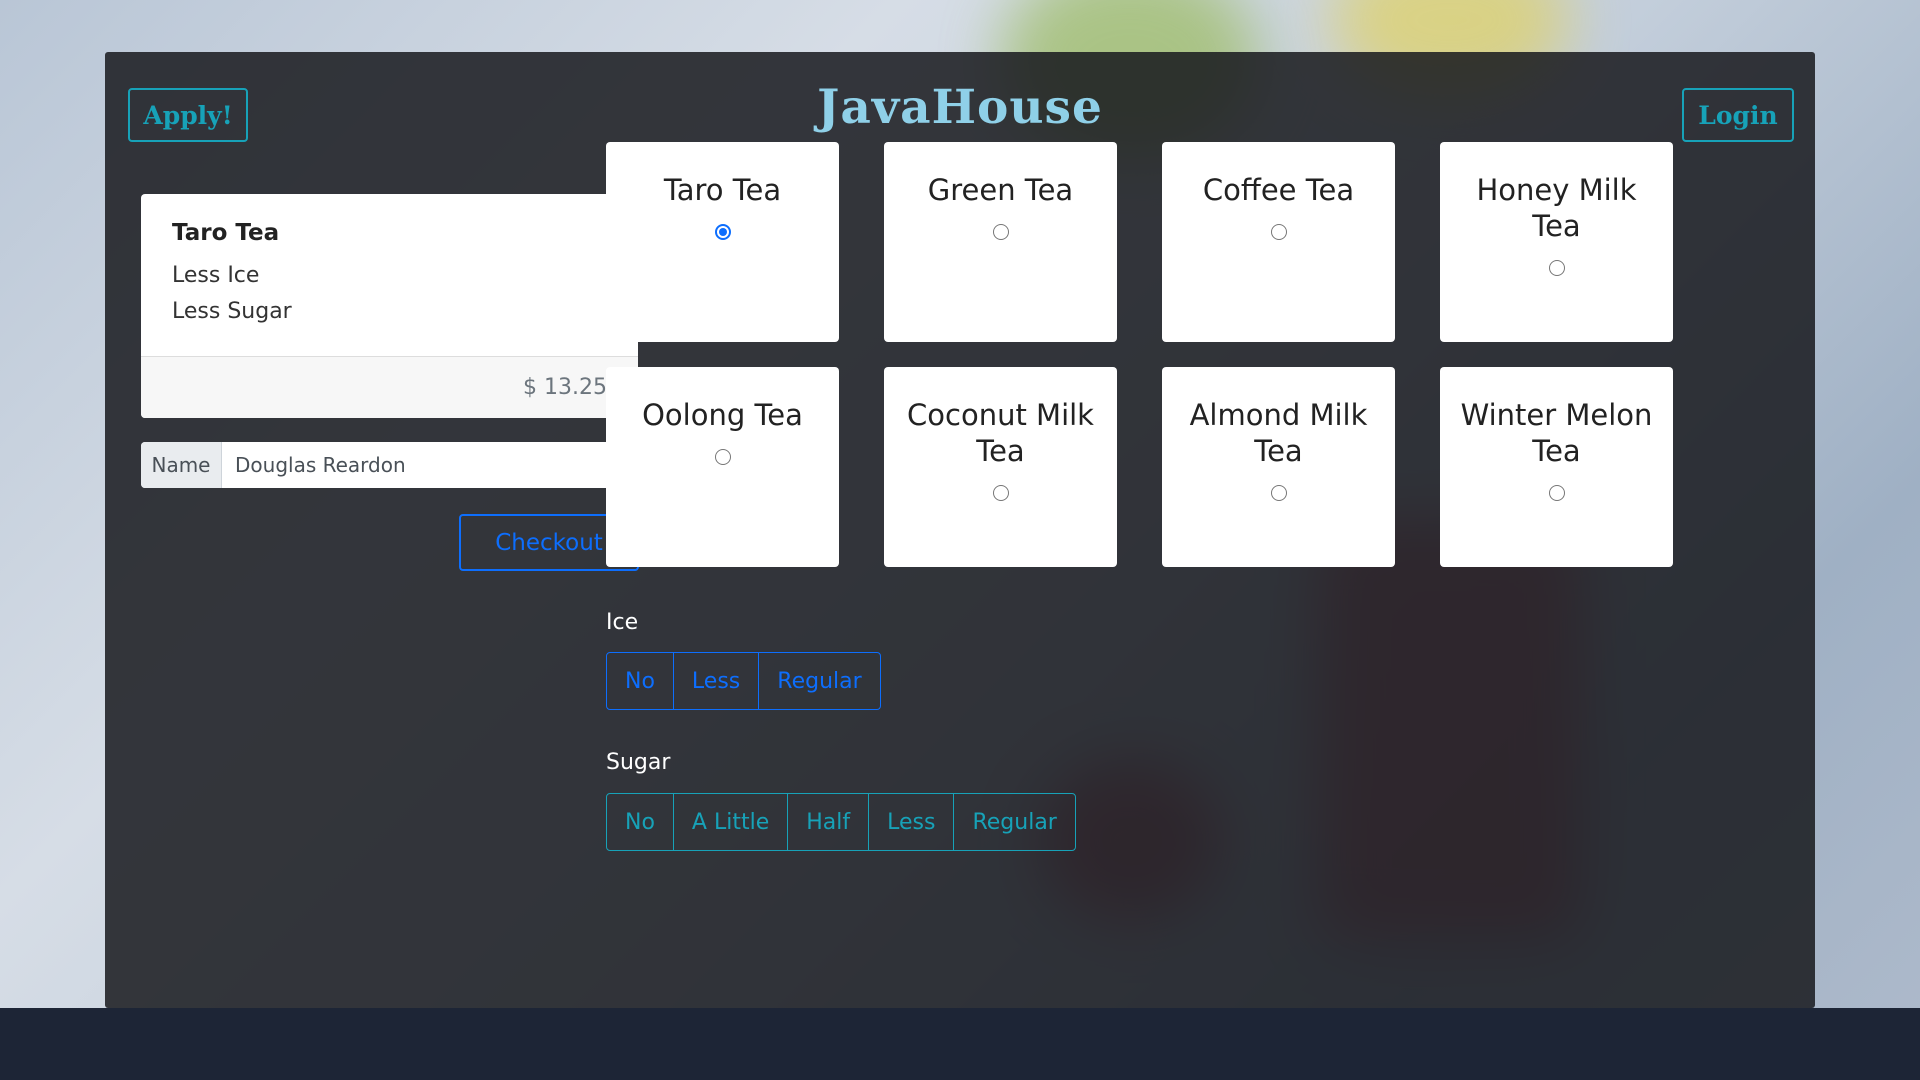 The width and height of the screenshot is (1920, 1080). I want to click on brand-title: JavaHouse, so click(960, 107).